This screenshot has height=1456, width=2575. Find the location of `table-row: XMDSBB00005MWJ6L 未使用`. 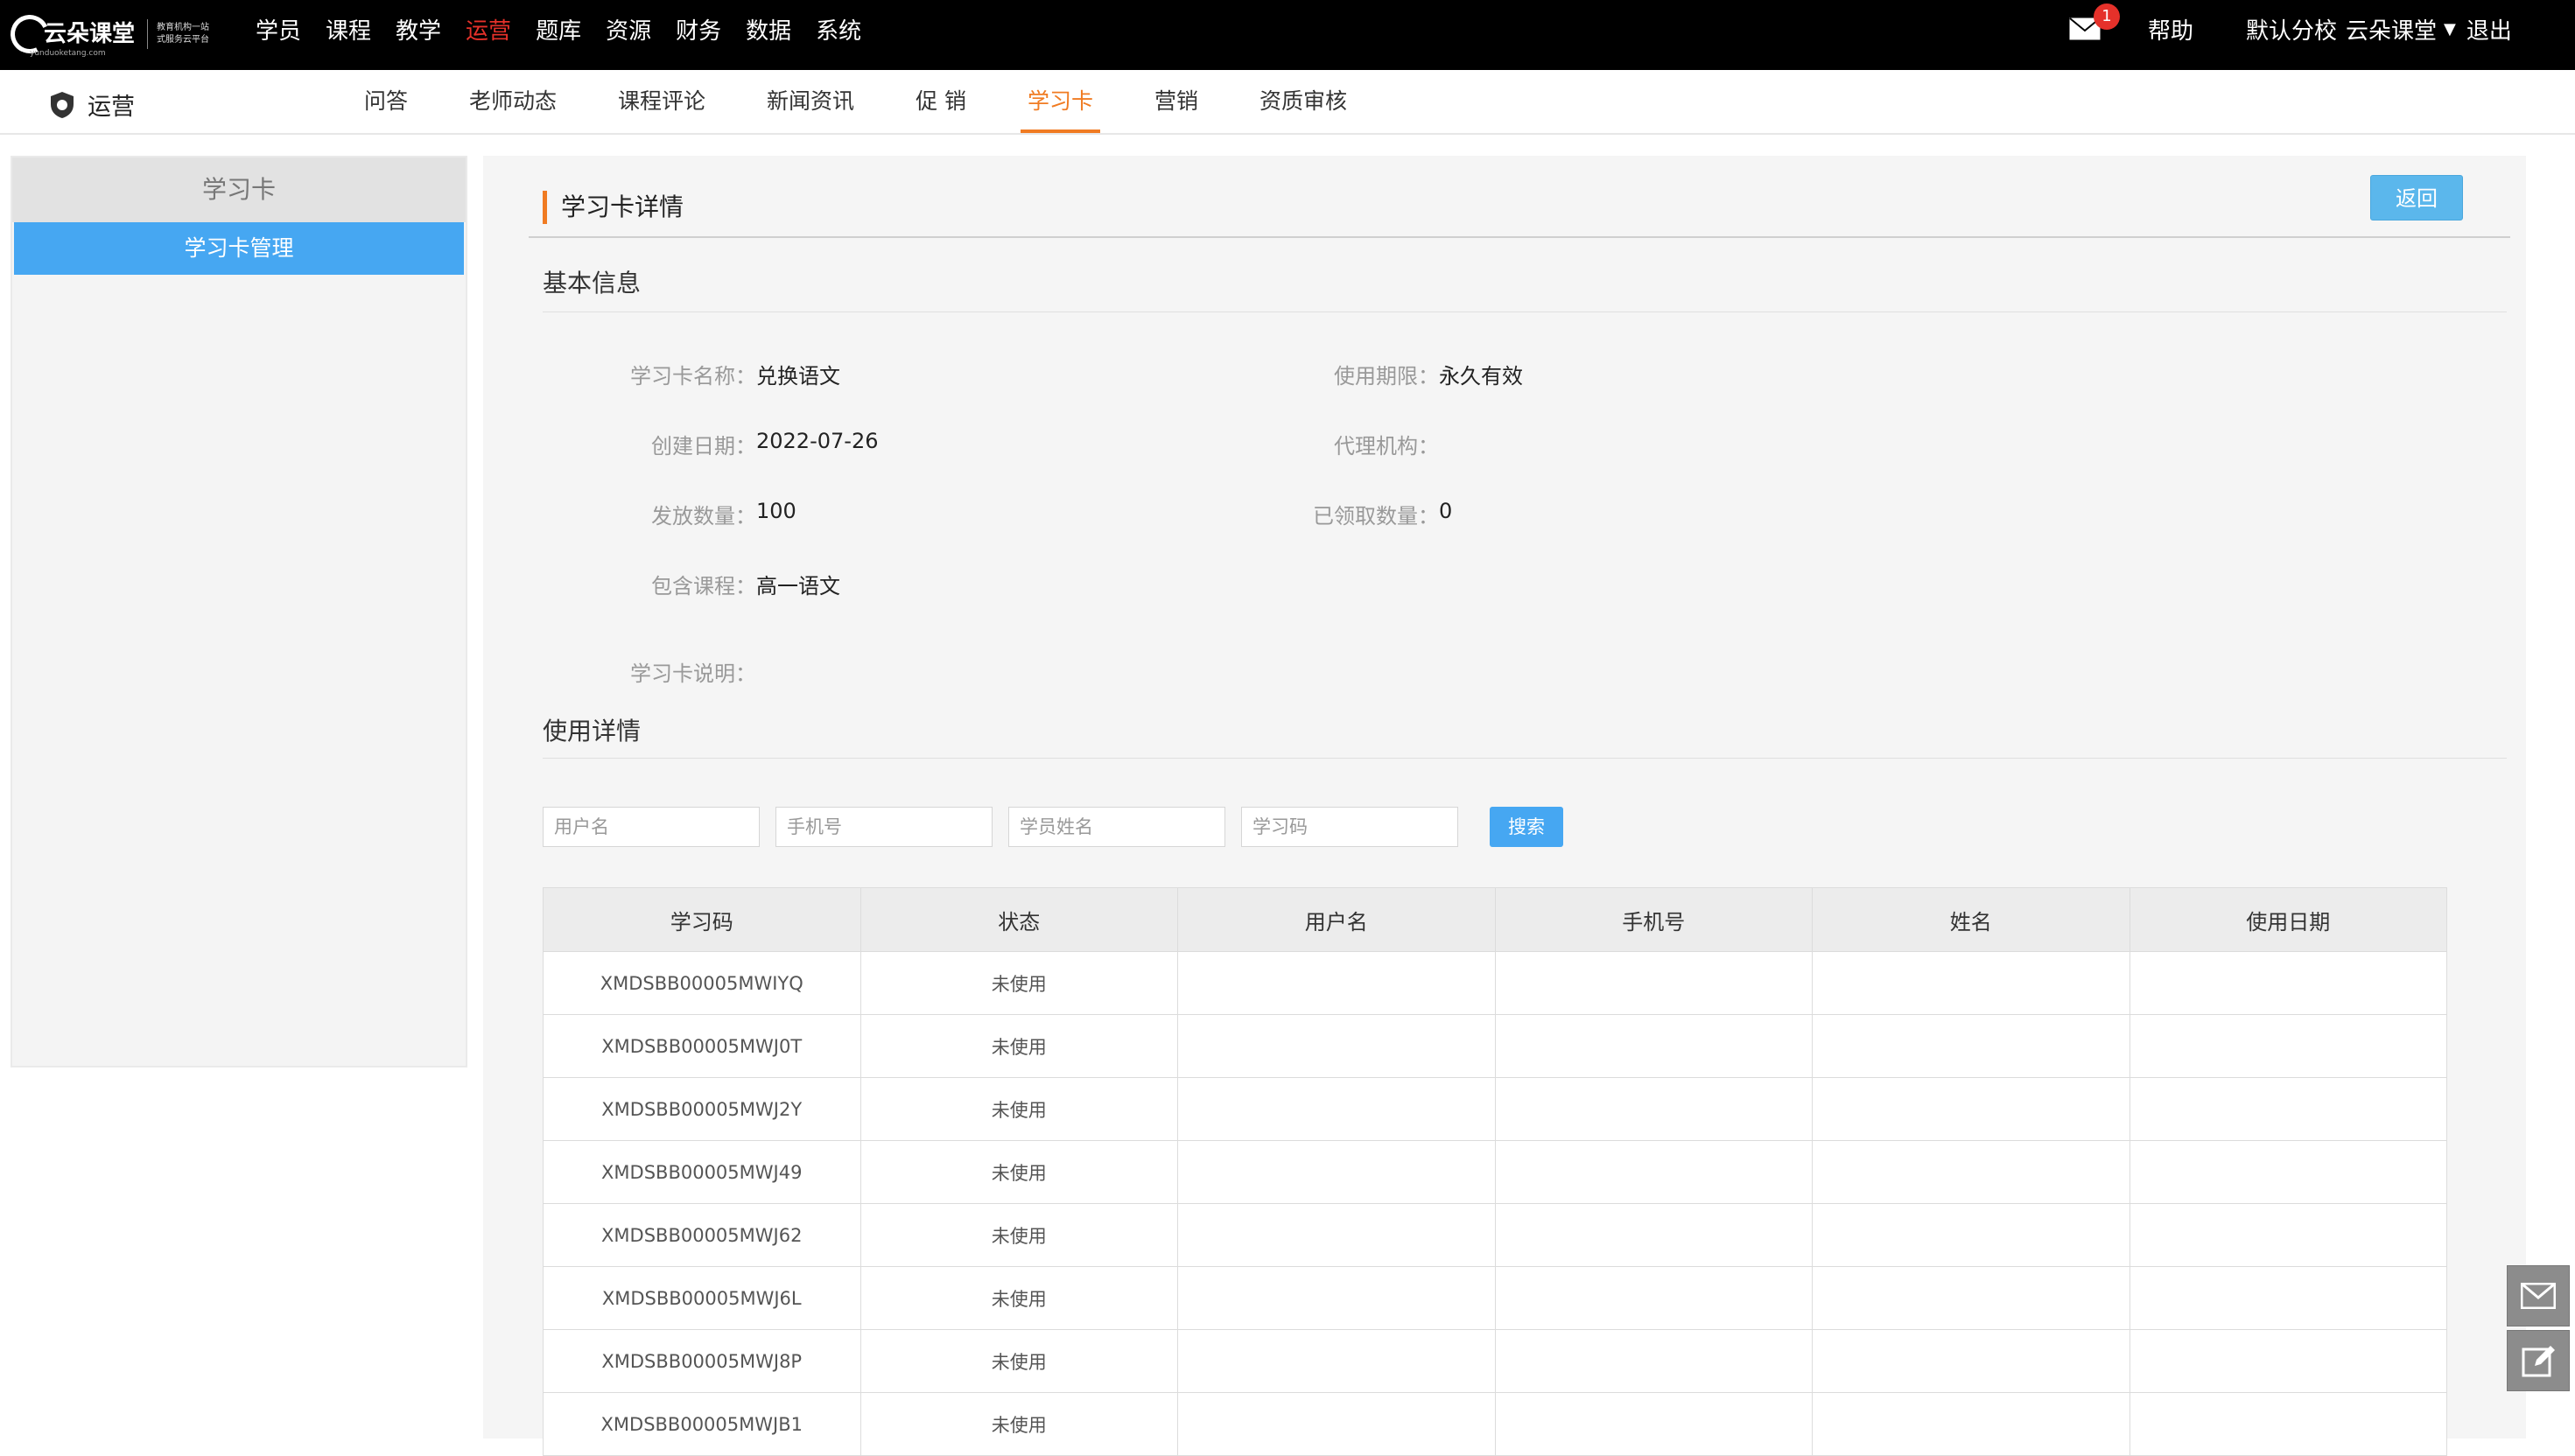

table-row: XMDSBB00005MWJ6L 未使用 is located at coordinates (1495, 1298).